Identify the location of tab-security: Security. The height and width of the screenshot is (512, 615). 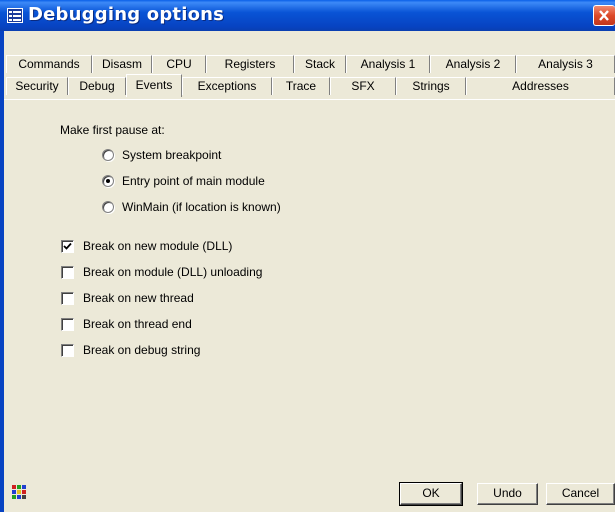
(37, 86).